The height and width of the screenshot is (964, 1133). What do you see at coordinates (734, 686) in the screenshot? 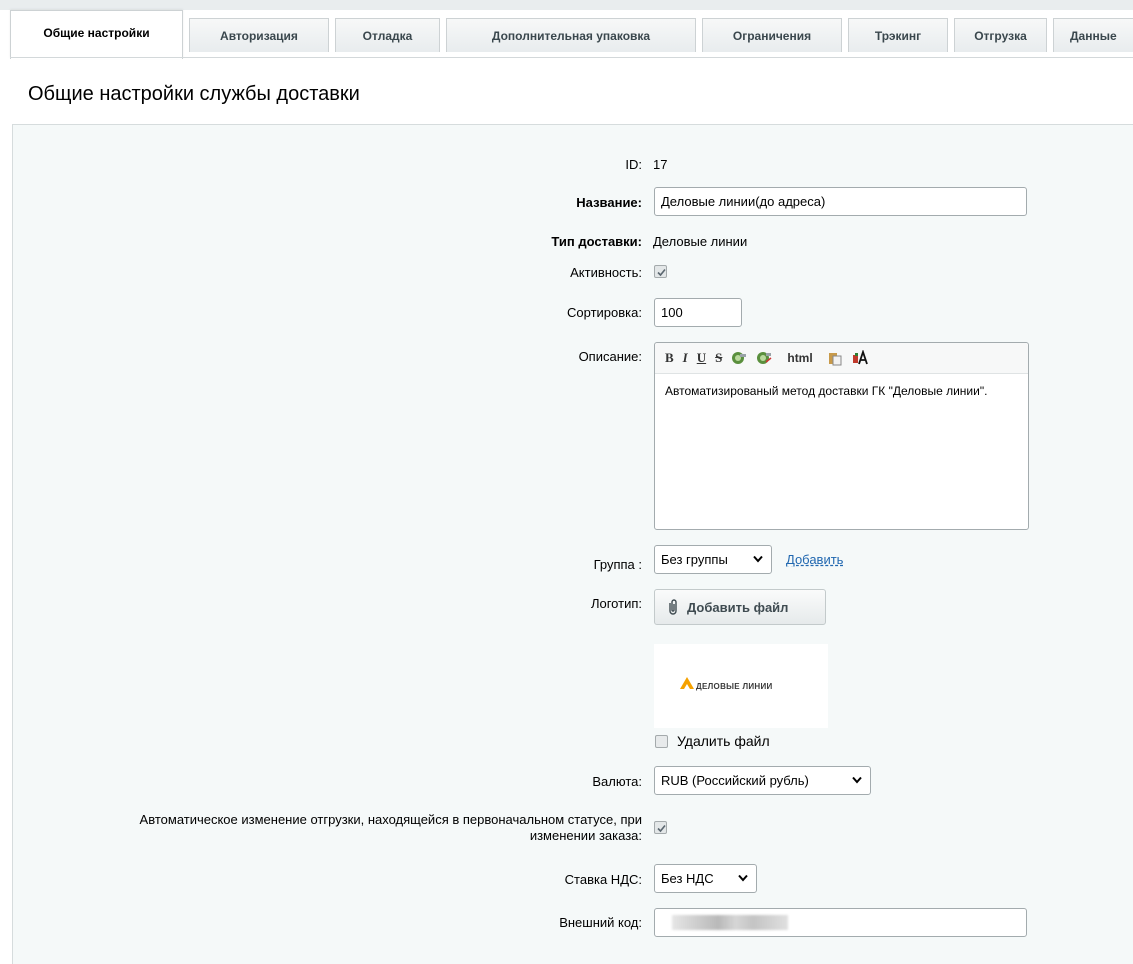
I see `svg-text: ДЕЛОВЫЕ ЛИНИИ` at bounding box center [734, 686].